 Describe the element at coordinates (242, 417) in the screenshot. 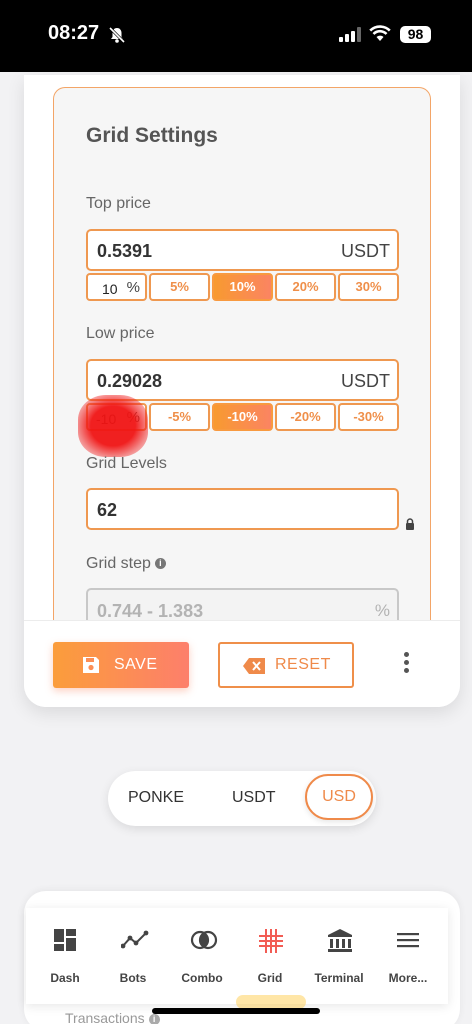

I see `low-preset-minus-10: -10%` at that location.